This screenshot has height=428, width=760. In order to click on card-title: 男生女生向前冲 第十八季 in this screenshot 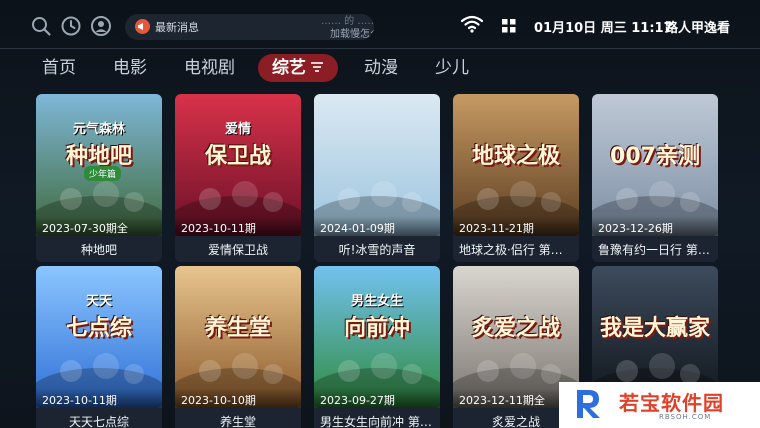, I will do `click(377, 418)`.